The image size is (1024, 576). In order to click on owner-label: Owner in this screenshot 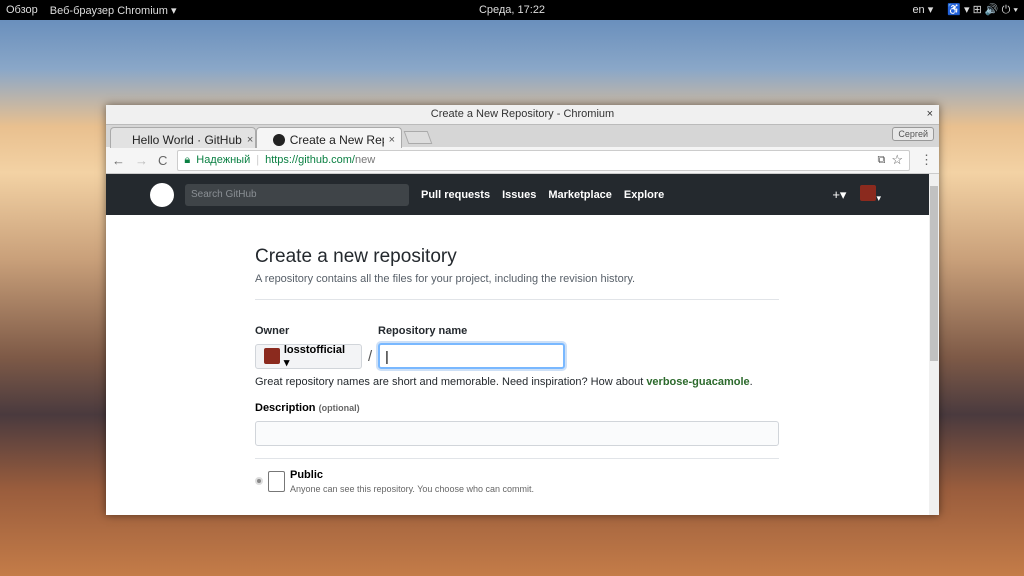, I will do `click(272, 331)`.